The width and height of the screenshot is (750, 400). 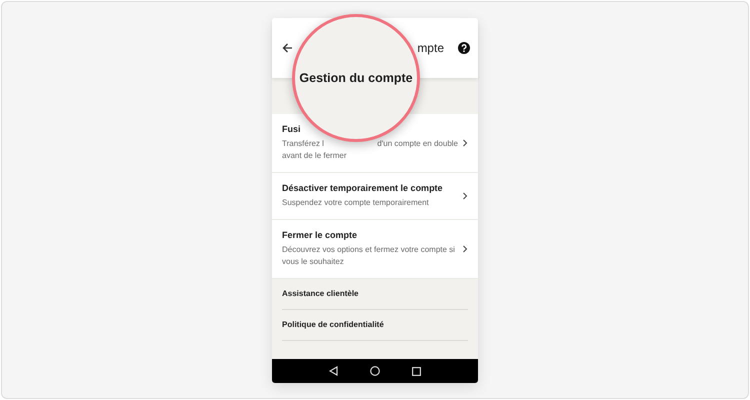 I want to click on menu-item: Désactiver temporairement le compte Suspendez votre compte temporairement, so click(x=375, y=196).